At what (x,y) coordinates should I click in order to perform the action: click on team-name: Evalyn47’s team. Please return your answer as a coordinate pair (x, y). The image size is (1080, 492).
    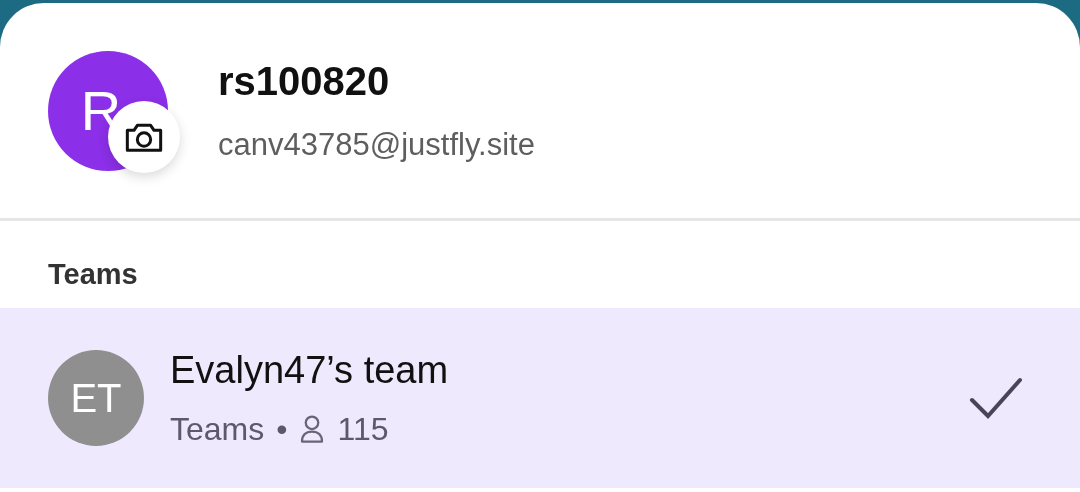
    Looking at the image, I should click on (310, 371).